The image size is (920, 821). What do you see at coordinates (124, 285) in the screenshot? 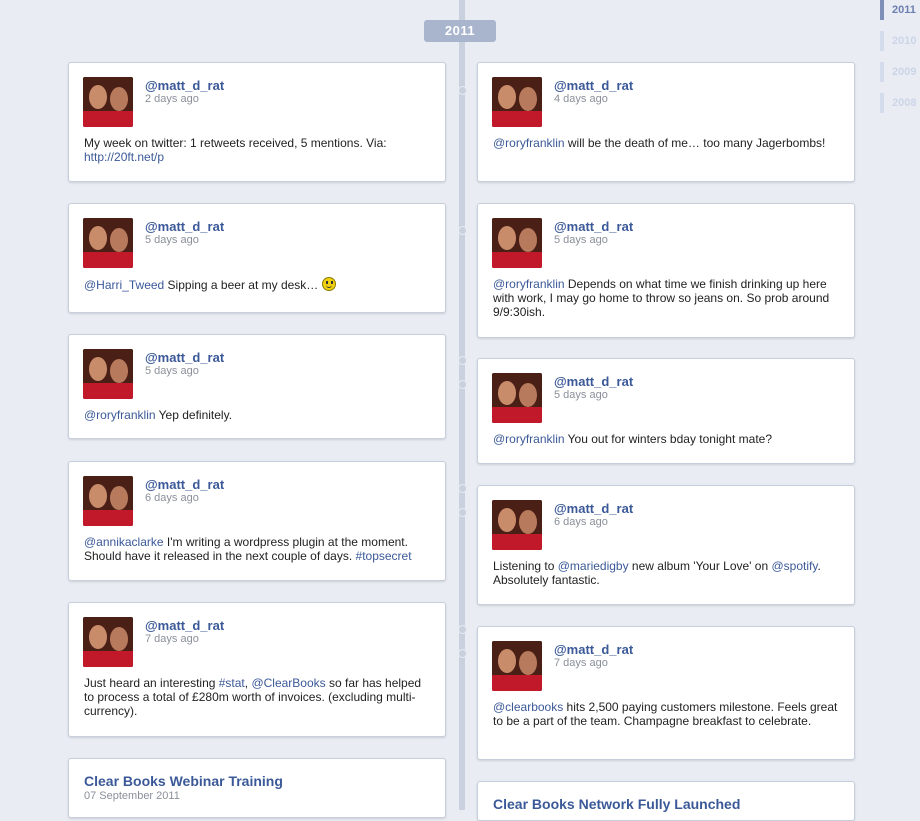
I see `tweet-mention: @Harri_Tweed` at bounding box center [124, 285].